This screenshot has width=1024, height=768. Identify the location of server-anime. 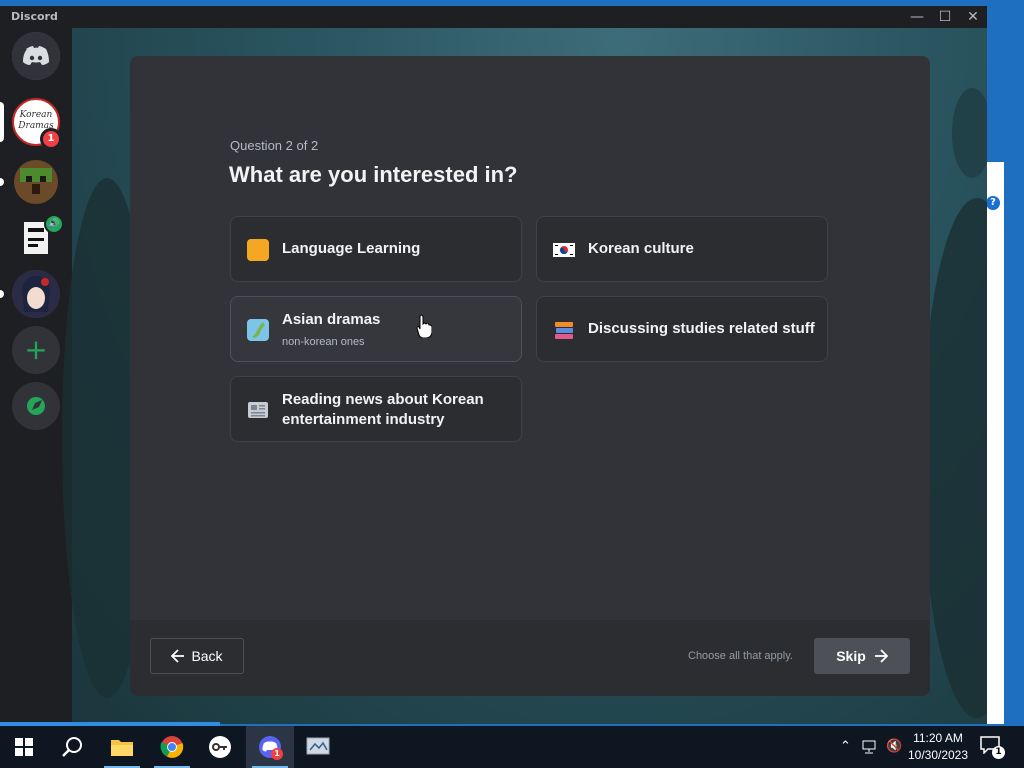
(36, 294).